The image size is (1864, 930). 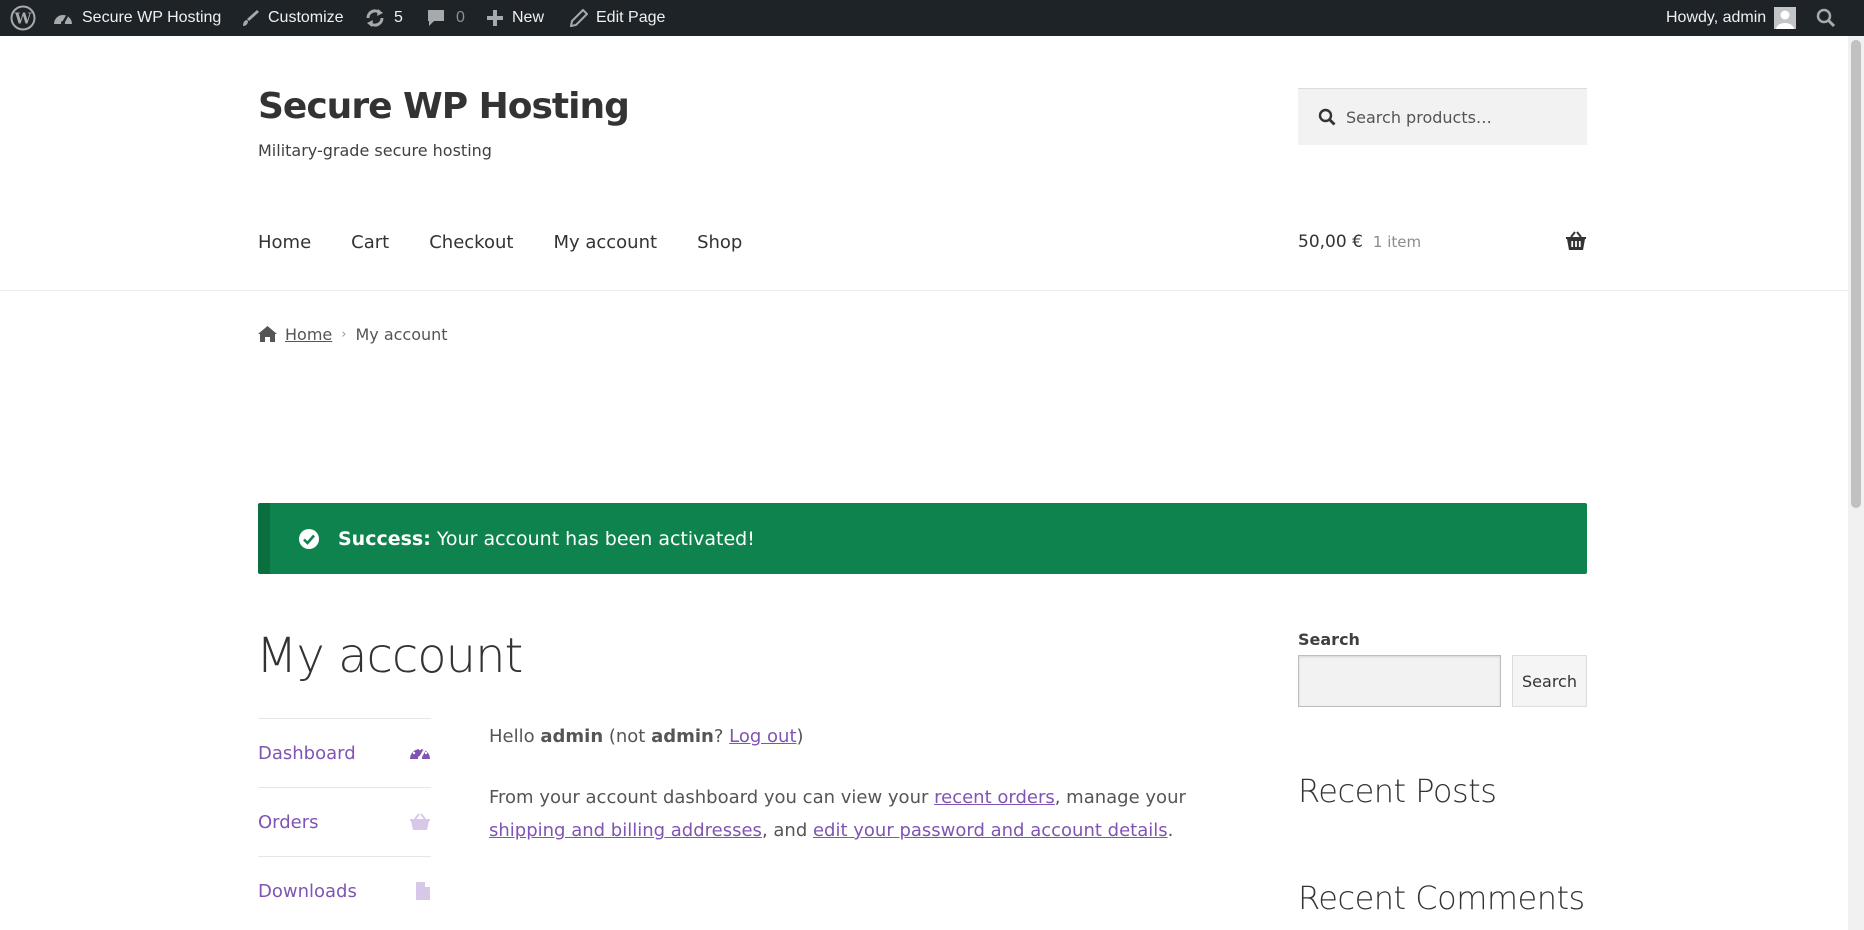 What do you see at coordinates (152, 17) in the screenshot?
I see `site-name-label: Secure WP Hosting` at bounding box center [152, 17].